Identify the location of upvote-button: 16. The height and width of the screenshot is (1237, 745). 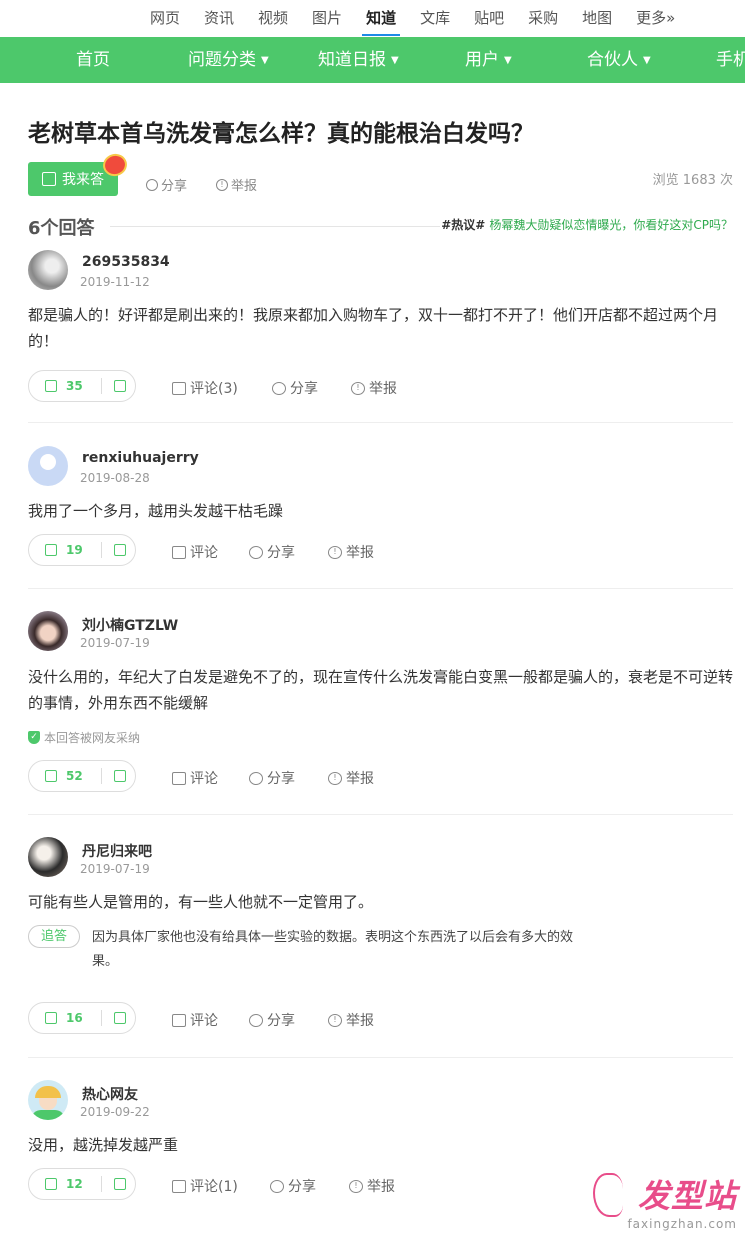
(65, 1018).